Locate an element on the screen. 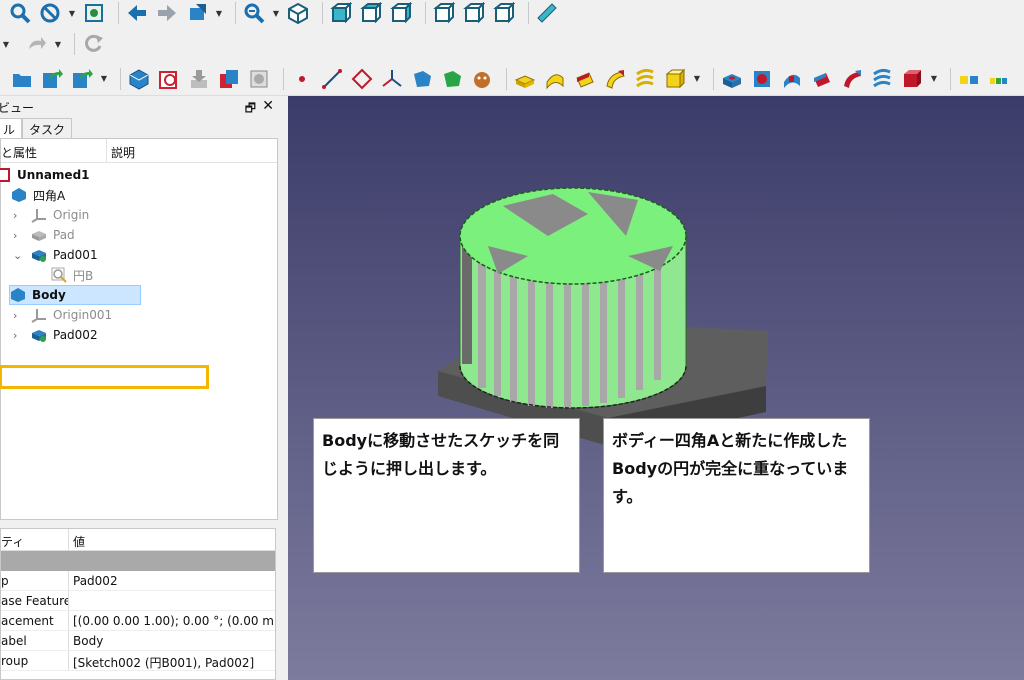 The image size is (1024, 680). property-value: Pad002 is located at coordinates (172, 580).